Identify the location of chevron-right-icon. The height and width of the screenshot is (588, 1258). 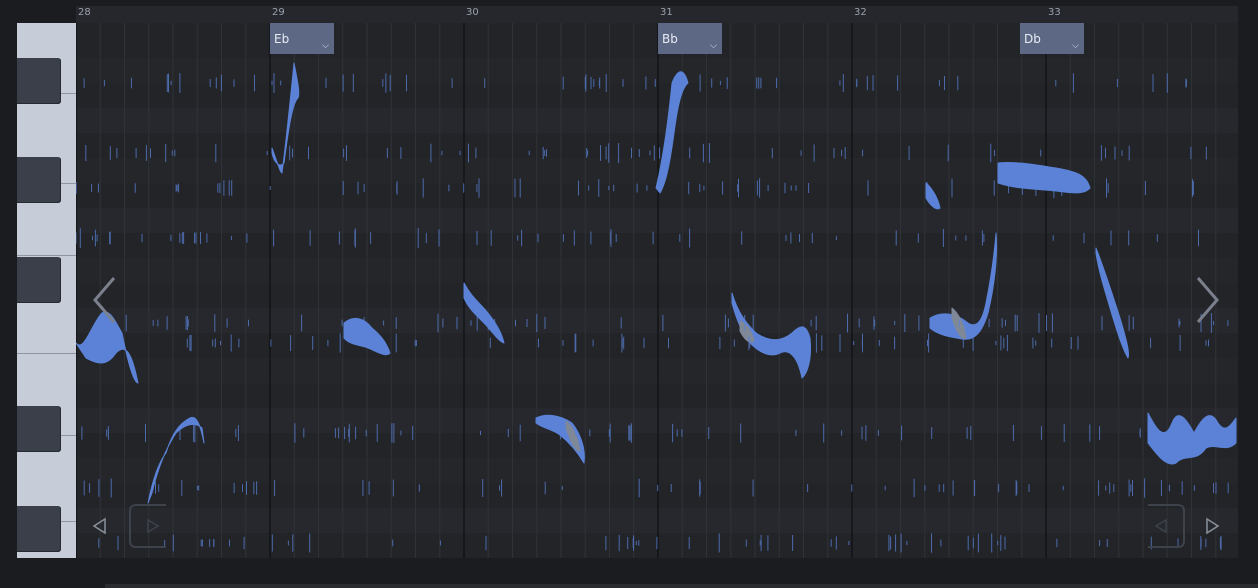
(1207, 300).